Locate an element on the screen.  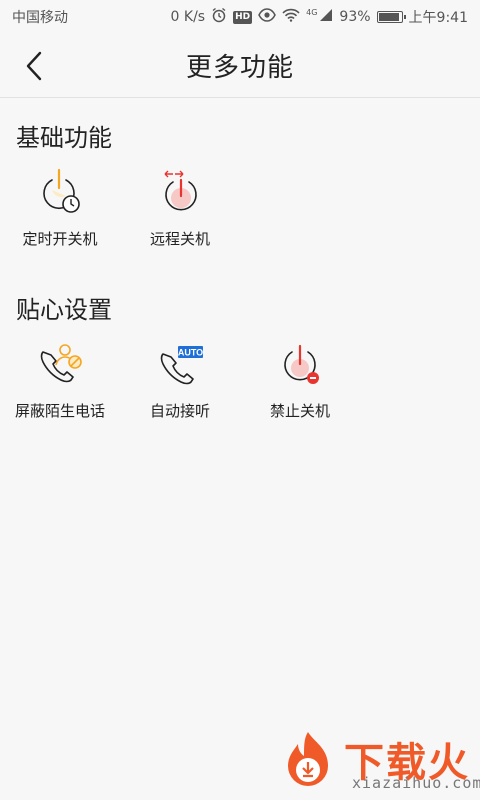
status-time: 上午9:41 is located at coordinates (438, 18).